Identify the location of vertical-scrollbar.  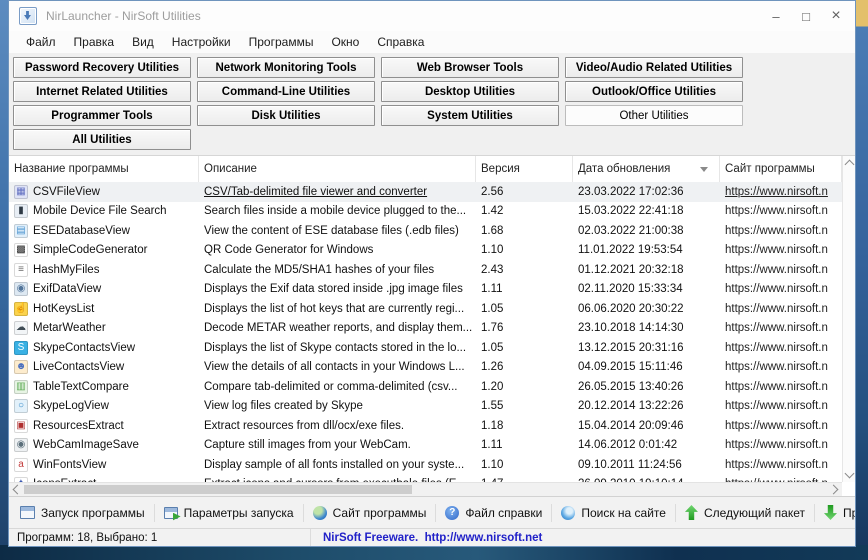
(848, 319).